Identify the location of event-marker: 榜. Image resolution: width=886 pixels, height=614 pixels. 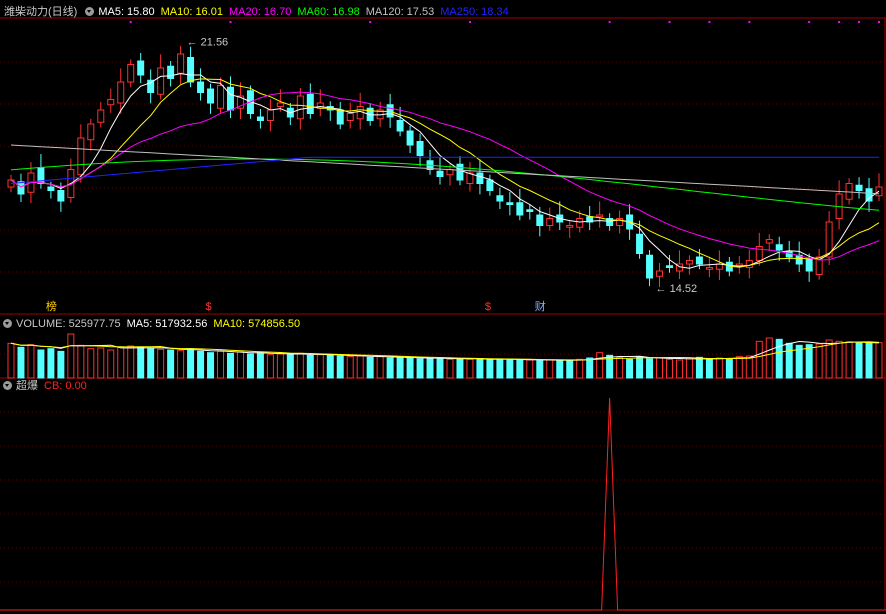
(51, 306).